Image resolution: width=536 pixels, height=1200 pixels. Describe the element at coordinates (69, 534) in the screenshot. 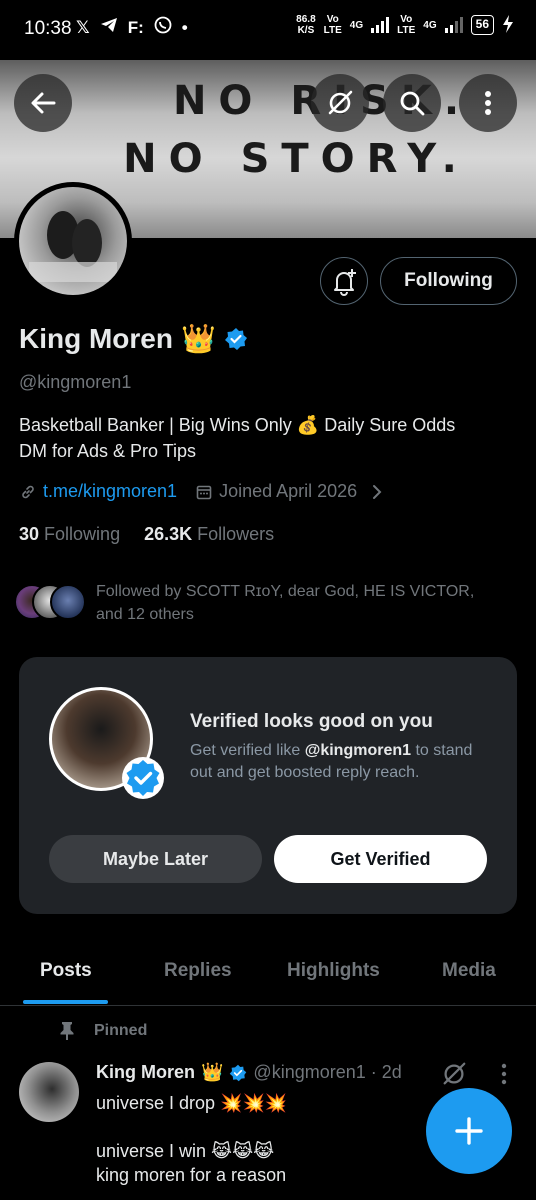

I see `following-stat: 30 Following` at that location.